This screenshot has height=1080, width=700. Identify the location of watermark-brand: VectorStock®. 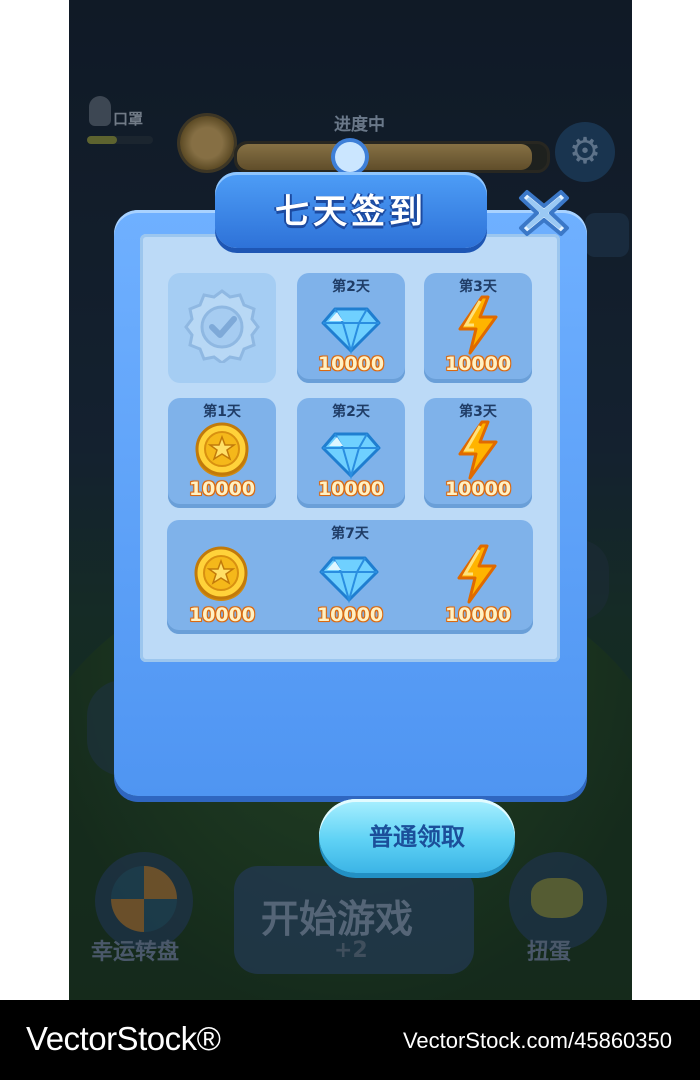
(123, 1038).